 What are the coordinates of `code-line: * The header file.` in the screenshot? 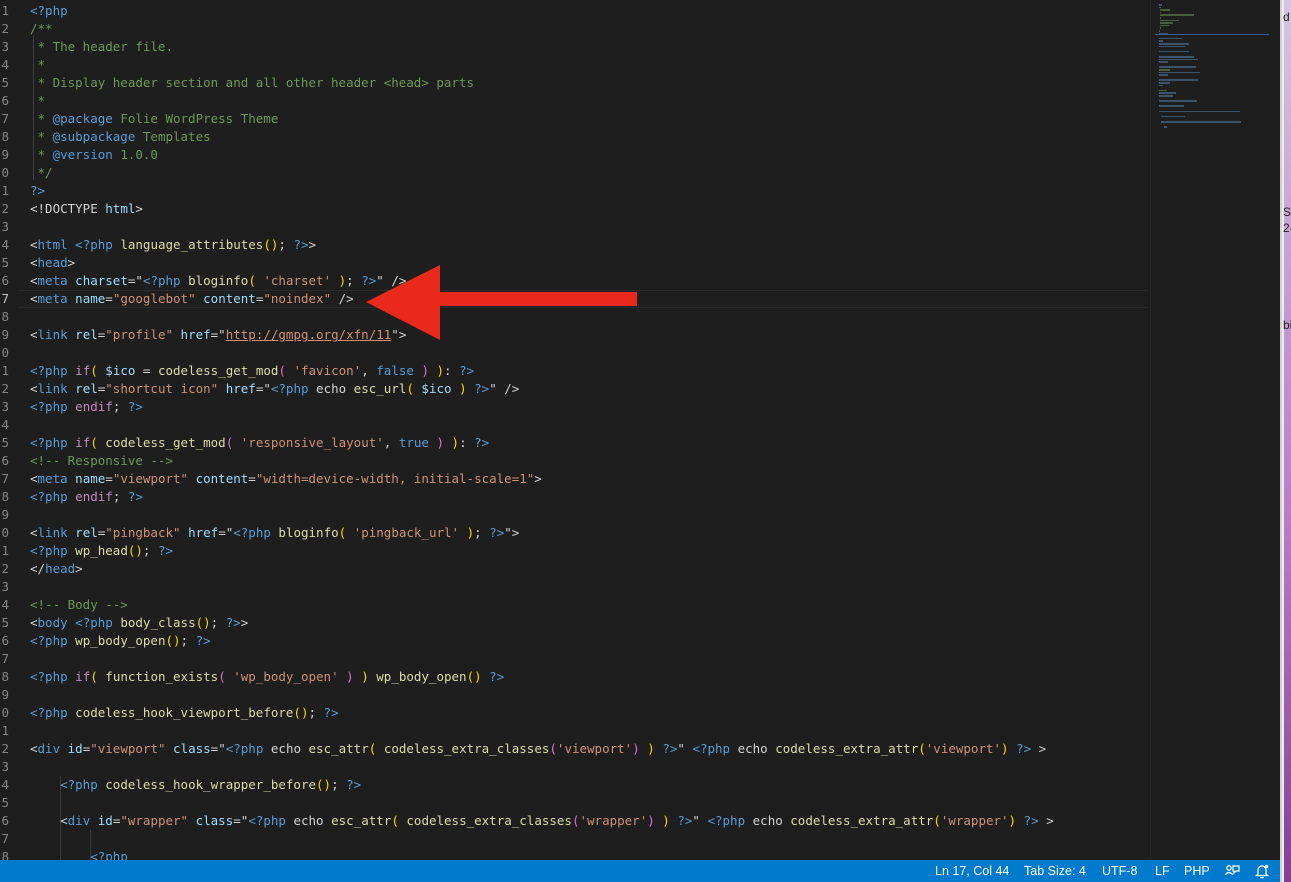 It's located at (101, 47).